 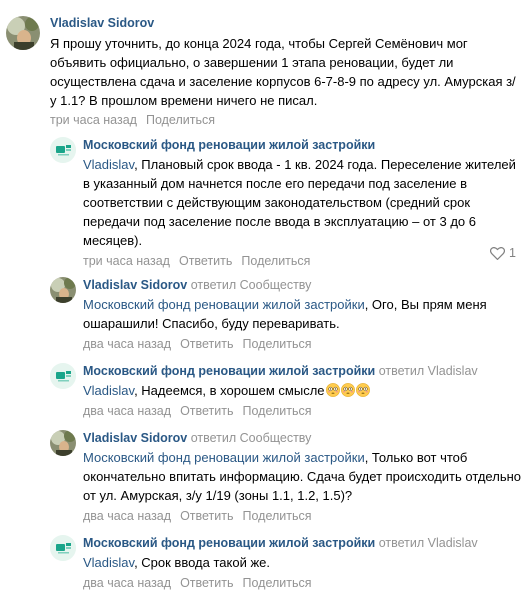 What do you see at coordinates (498, 253) in the screenshot?
I see `heart-icon` at bounding box center [498, 253].